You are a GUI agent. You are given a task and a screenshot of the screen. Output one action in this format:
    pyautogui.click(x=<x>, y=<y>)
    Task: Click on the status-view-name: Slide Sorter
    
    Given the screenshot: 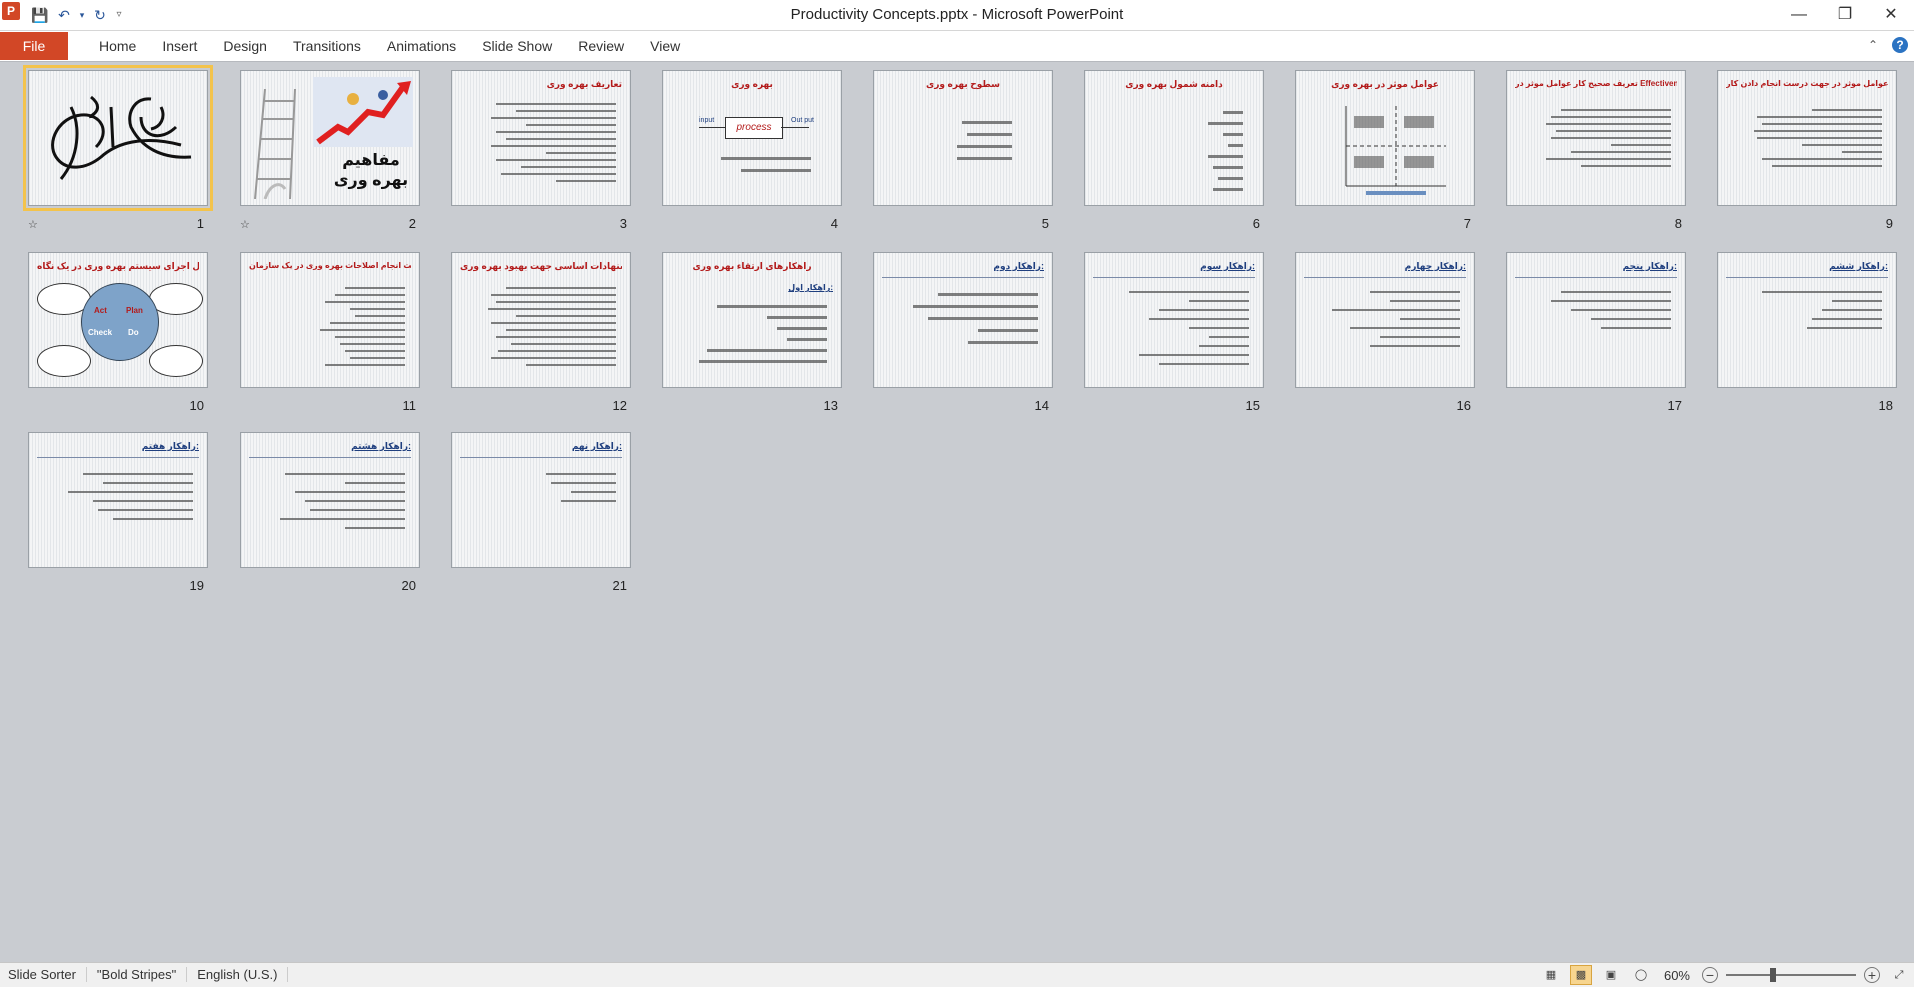 What is the action you would take?
    pyautogui.click(x=47, y=974)
    